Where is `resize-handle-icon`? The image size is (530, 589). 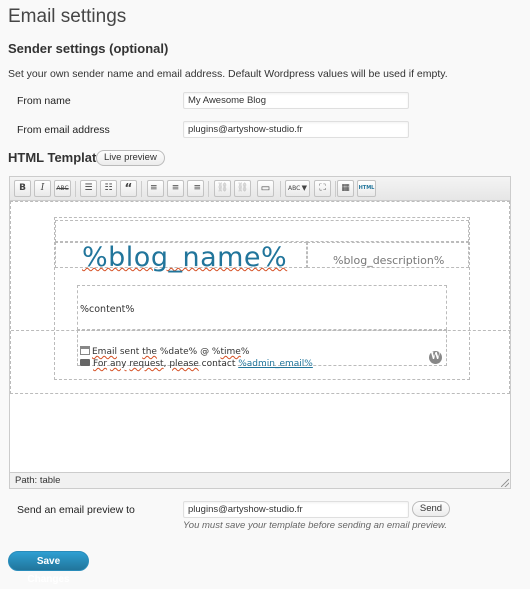 resize-handle-icon is located at coordinates (505, 483).